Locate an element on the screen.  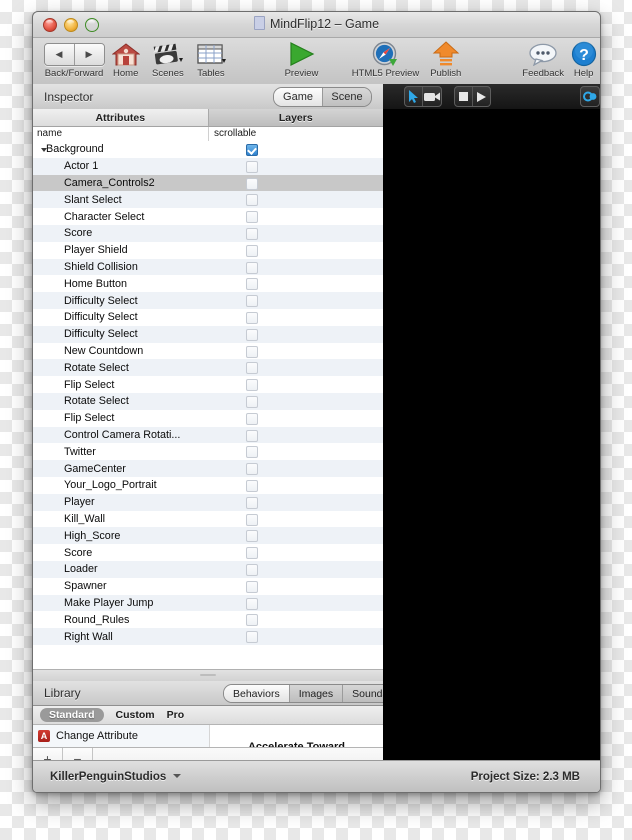
pointer-arrow-icon is located at coordinates (413, 96).